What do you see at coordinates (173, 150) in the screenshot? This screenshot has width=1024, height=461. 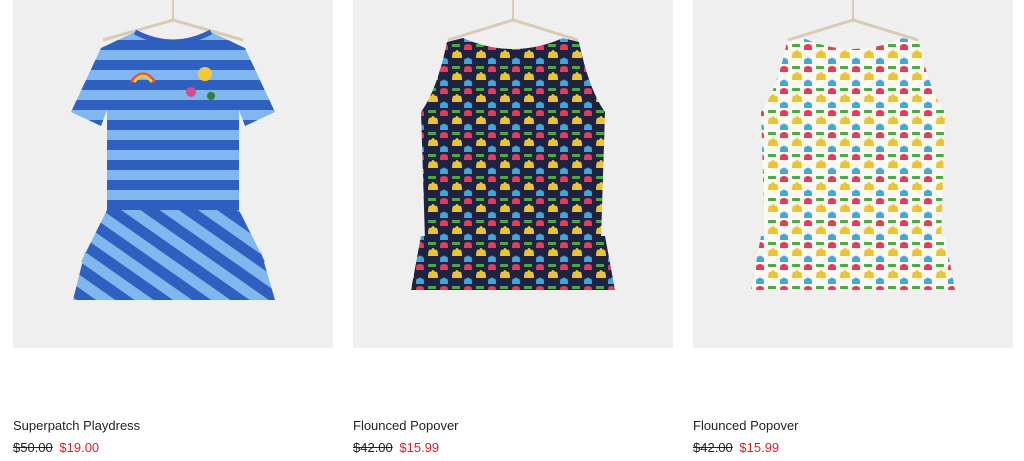 I see `dress-image` at bounding box center [173, 150].